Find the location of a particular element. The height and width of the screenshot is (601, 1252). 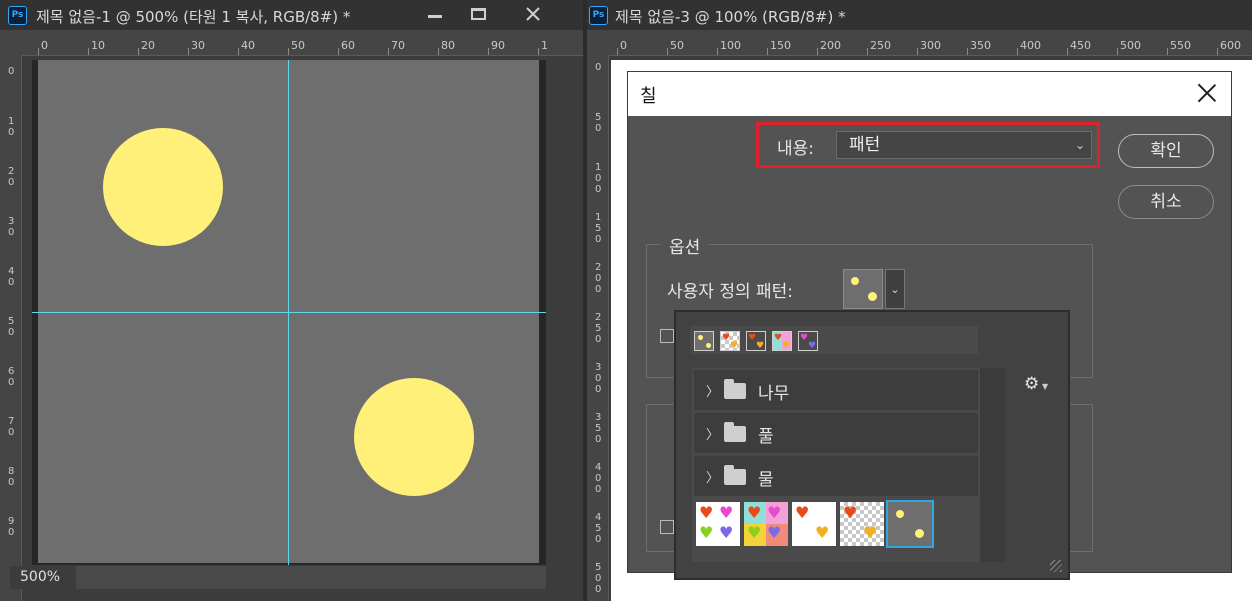

ruler-label: 20 is located at coordinates (11, 177).